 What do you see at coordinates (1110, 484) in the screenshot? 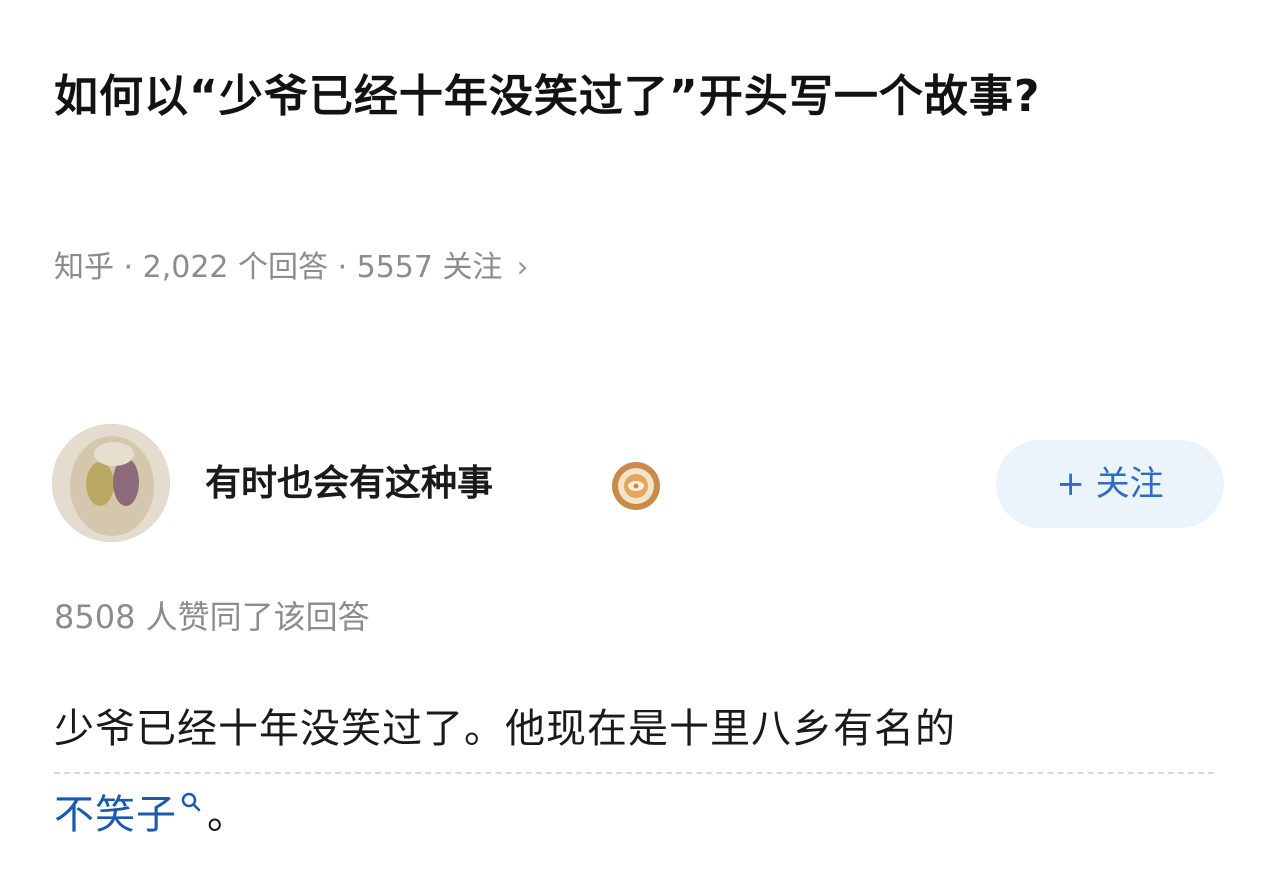
I see `follow-button: + 关注` at bounding box center [1110, 484].